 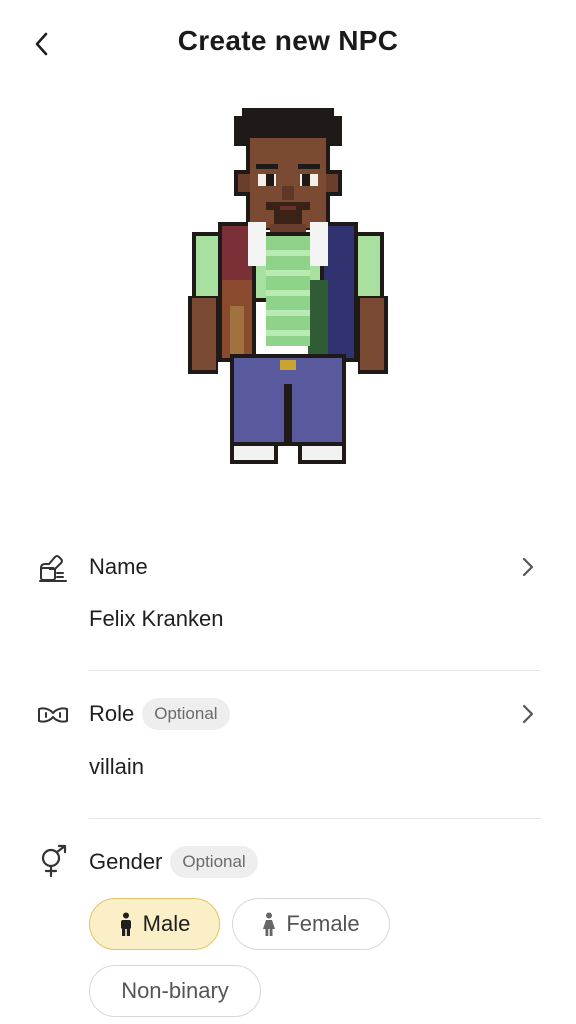 I want to click on name-chevron-icon, so click(x=528, y=567).